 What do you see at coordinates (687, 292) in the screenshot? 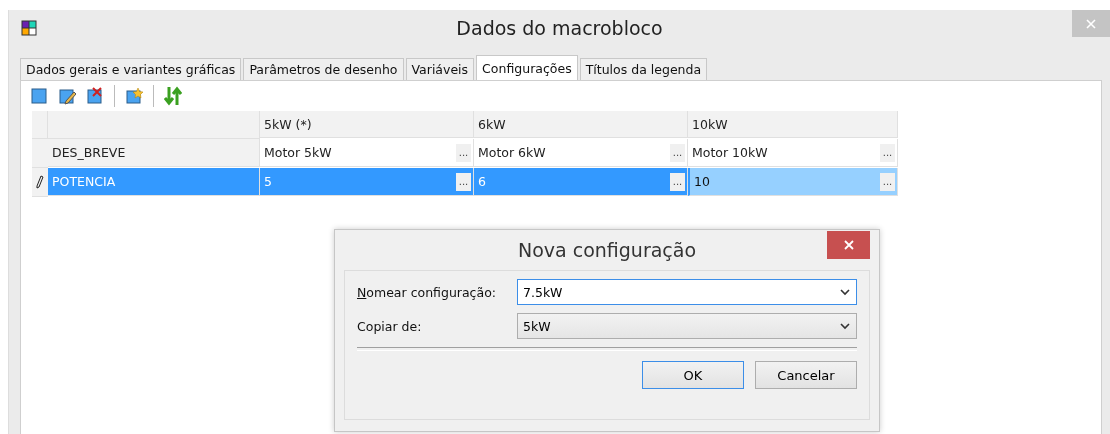
I see `combo-box: 7.5kW` at bounding box center [687, 292].